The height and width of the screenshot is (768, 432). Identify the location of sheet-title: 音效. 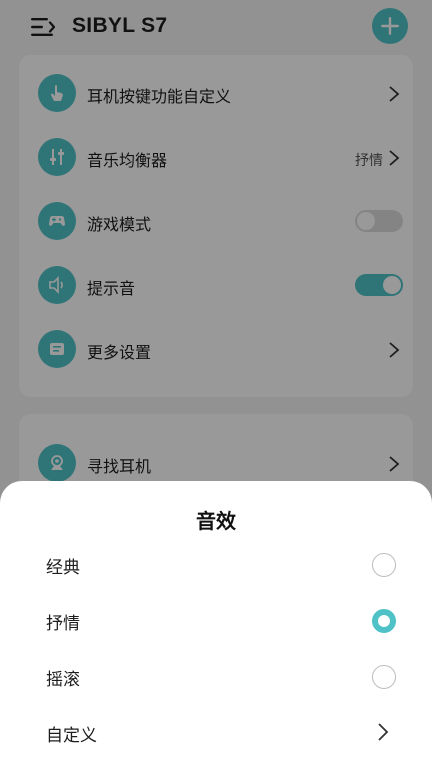
(216, 521).